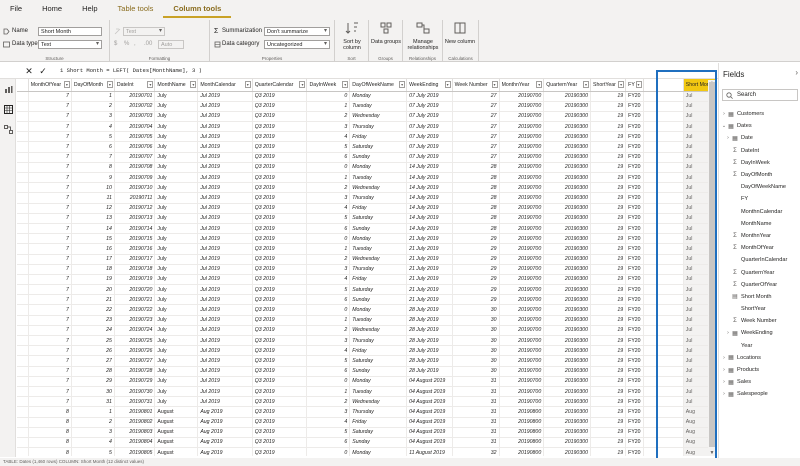 The image size is (800, 466). I want to click on table-cell: 17, so click(93, 259).